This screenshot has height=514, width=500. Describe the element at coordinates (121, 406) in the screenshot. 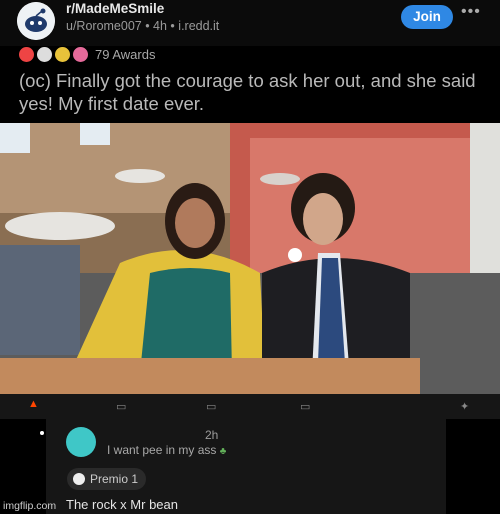

I see `comment-icon: ▭` at that location.